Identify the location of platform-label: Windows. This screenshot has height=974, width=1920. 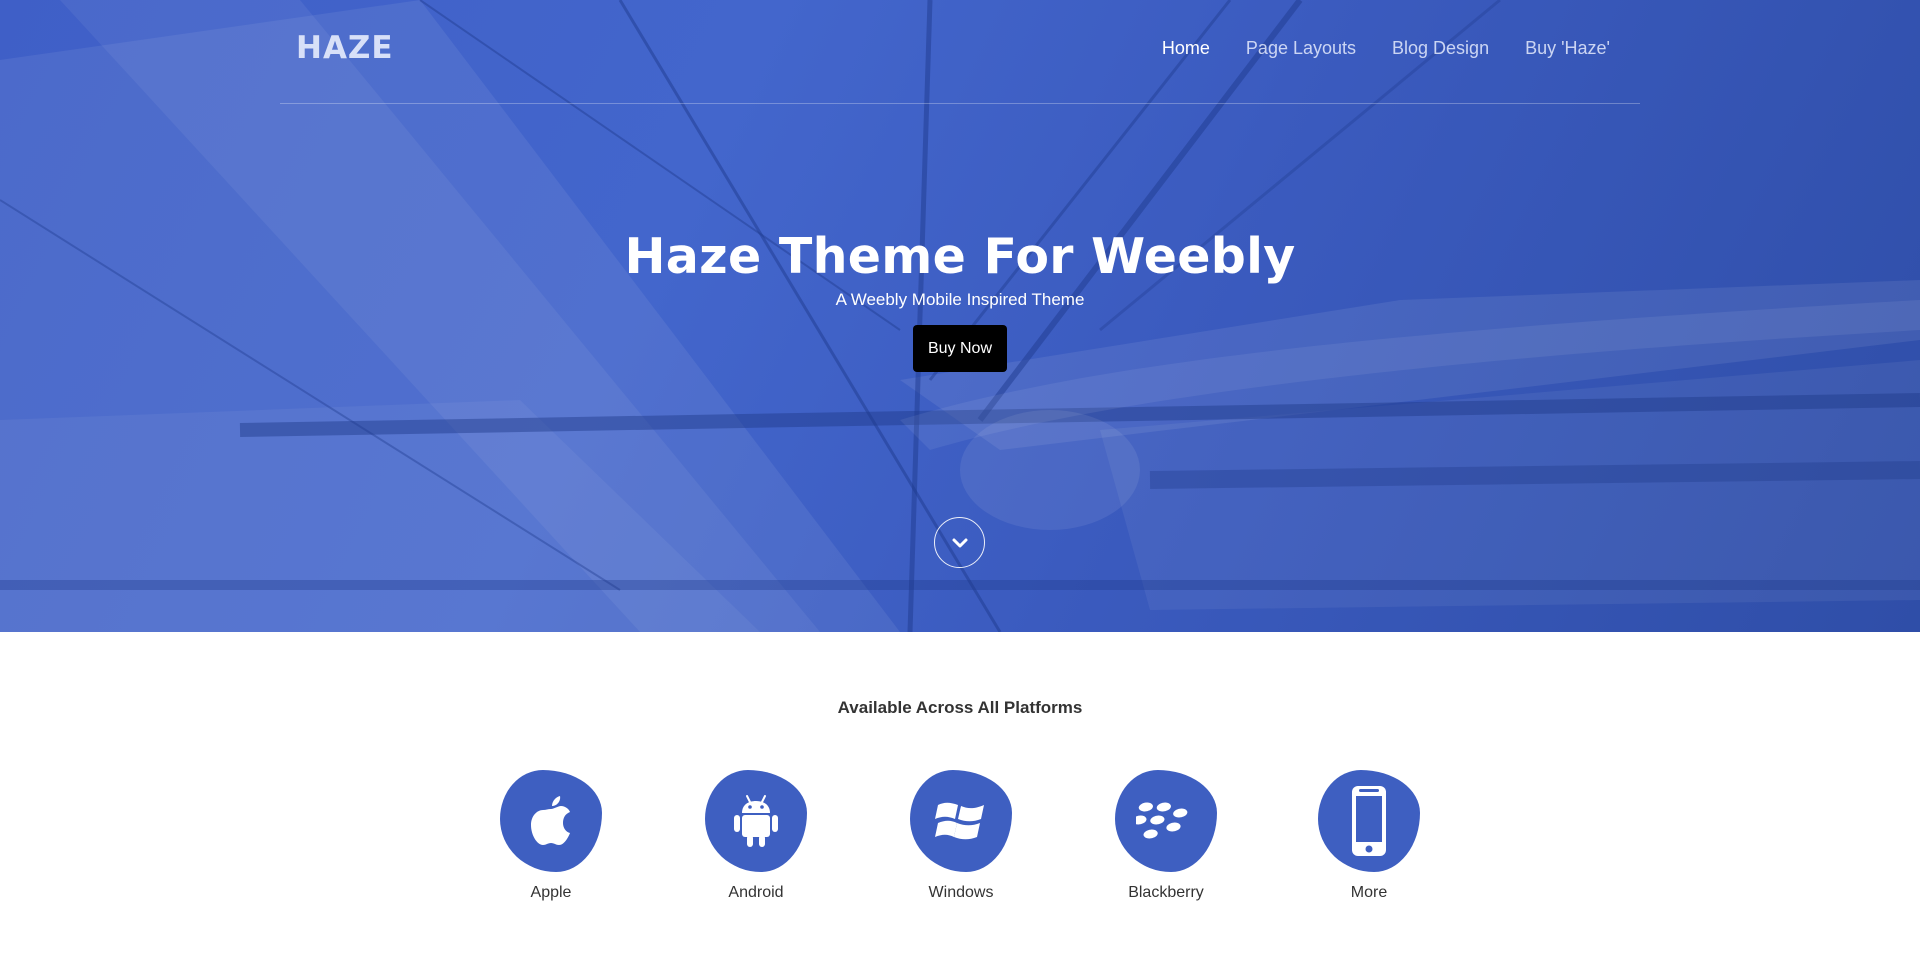
(961, 892).